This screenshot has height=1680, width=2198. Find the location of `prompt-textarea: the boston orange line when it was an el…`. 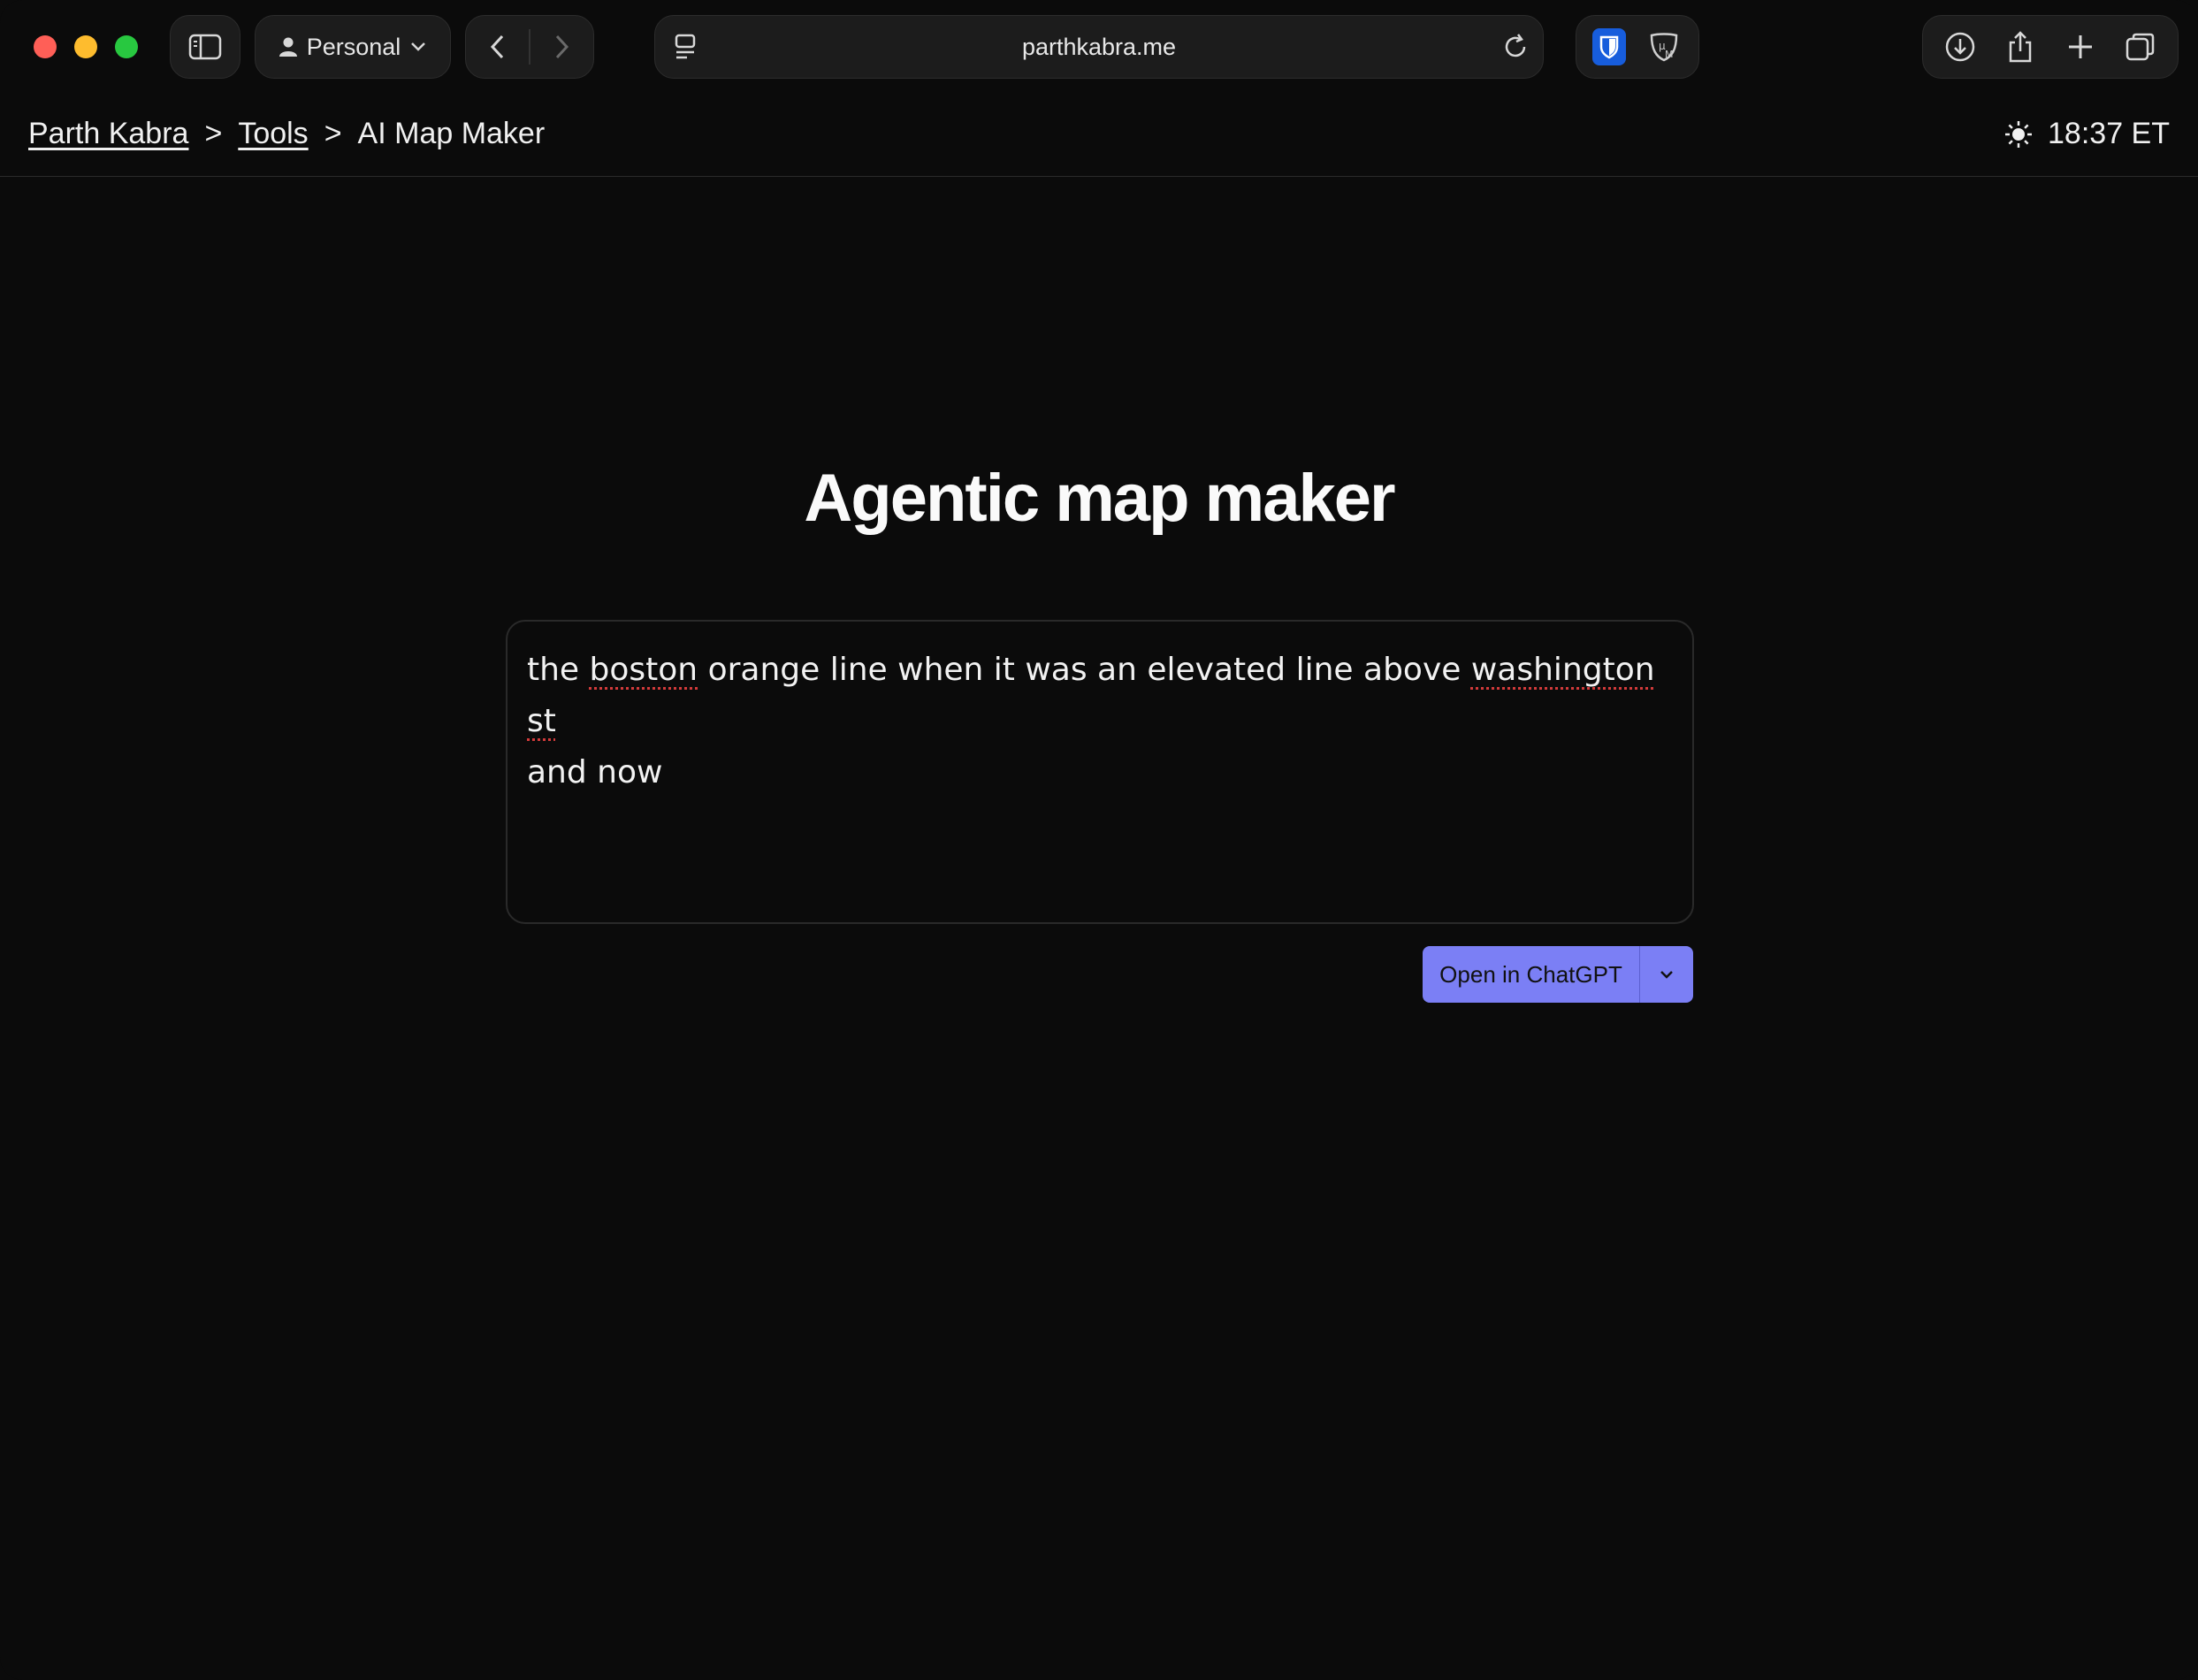

prompt-textarea: the boston orange line when it was an el… is located at coordinates (1100, 772).